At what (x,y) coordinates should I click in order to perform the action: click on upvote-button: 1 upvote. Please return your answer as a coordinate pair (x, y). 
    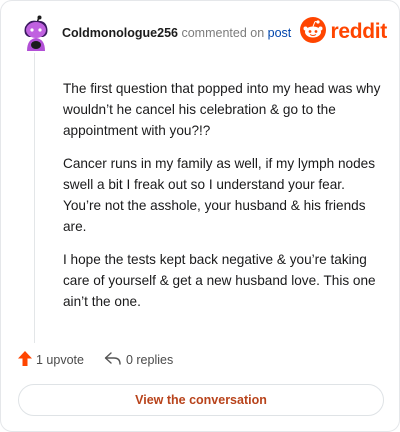
    Looking at the image, I should click on (51, 360).